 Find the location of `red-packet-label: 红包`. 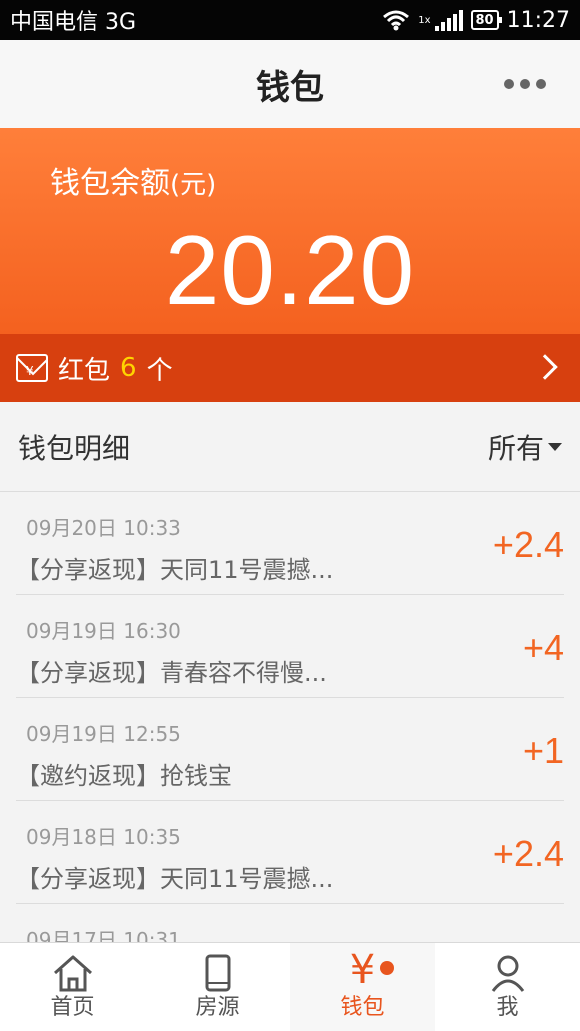

red-packet-label: 红包 is located at coordinates (84, 370).